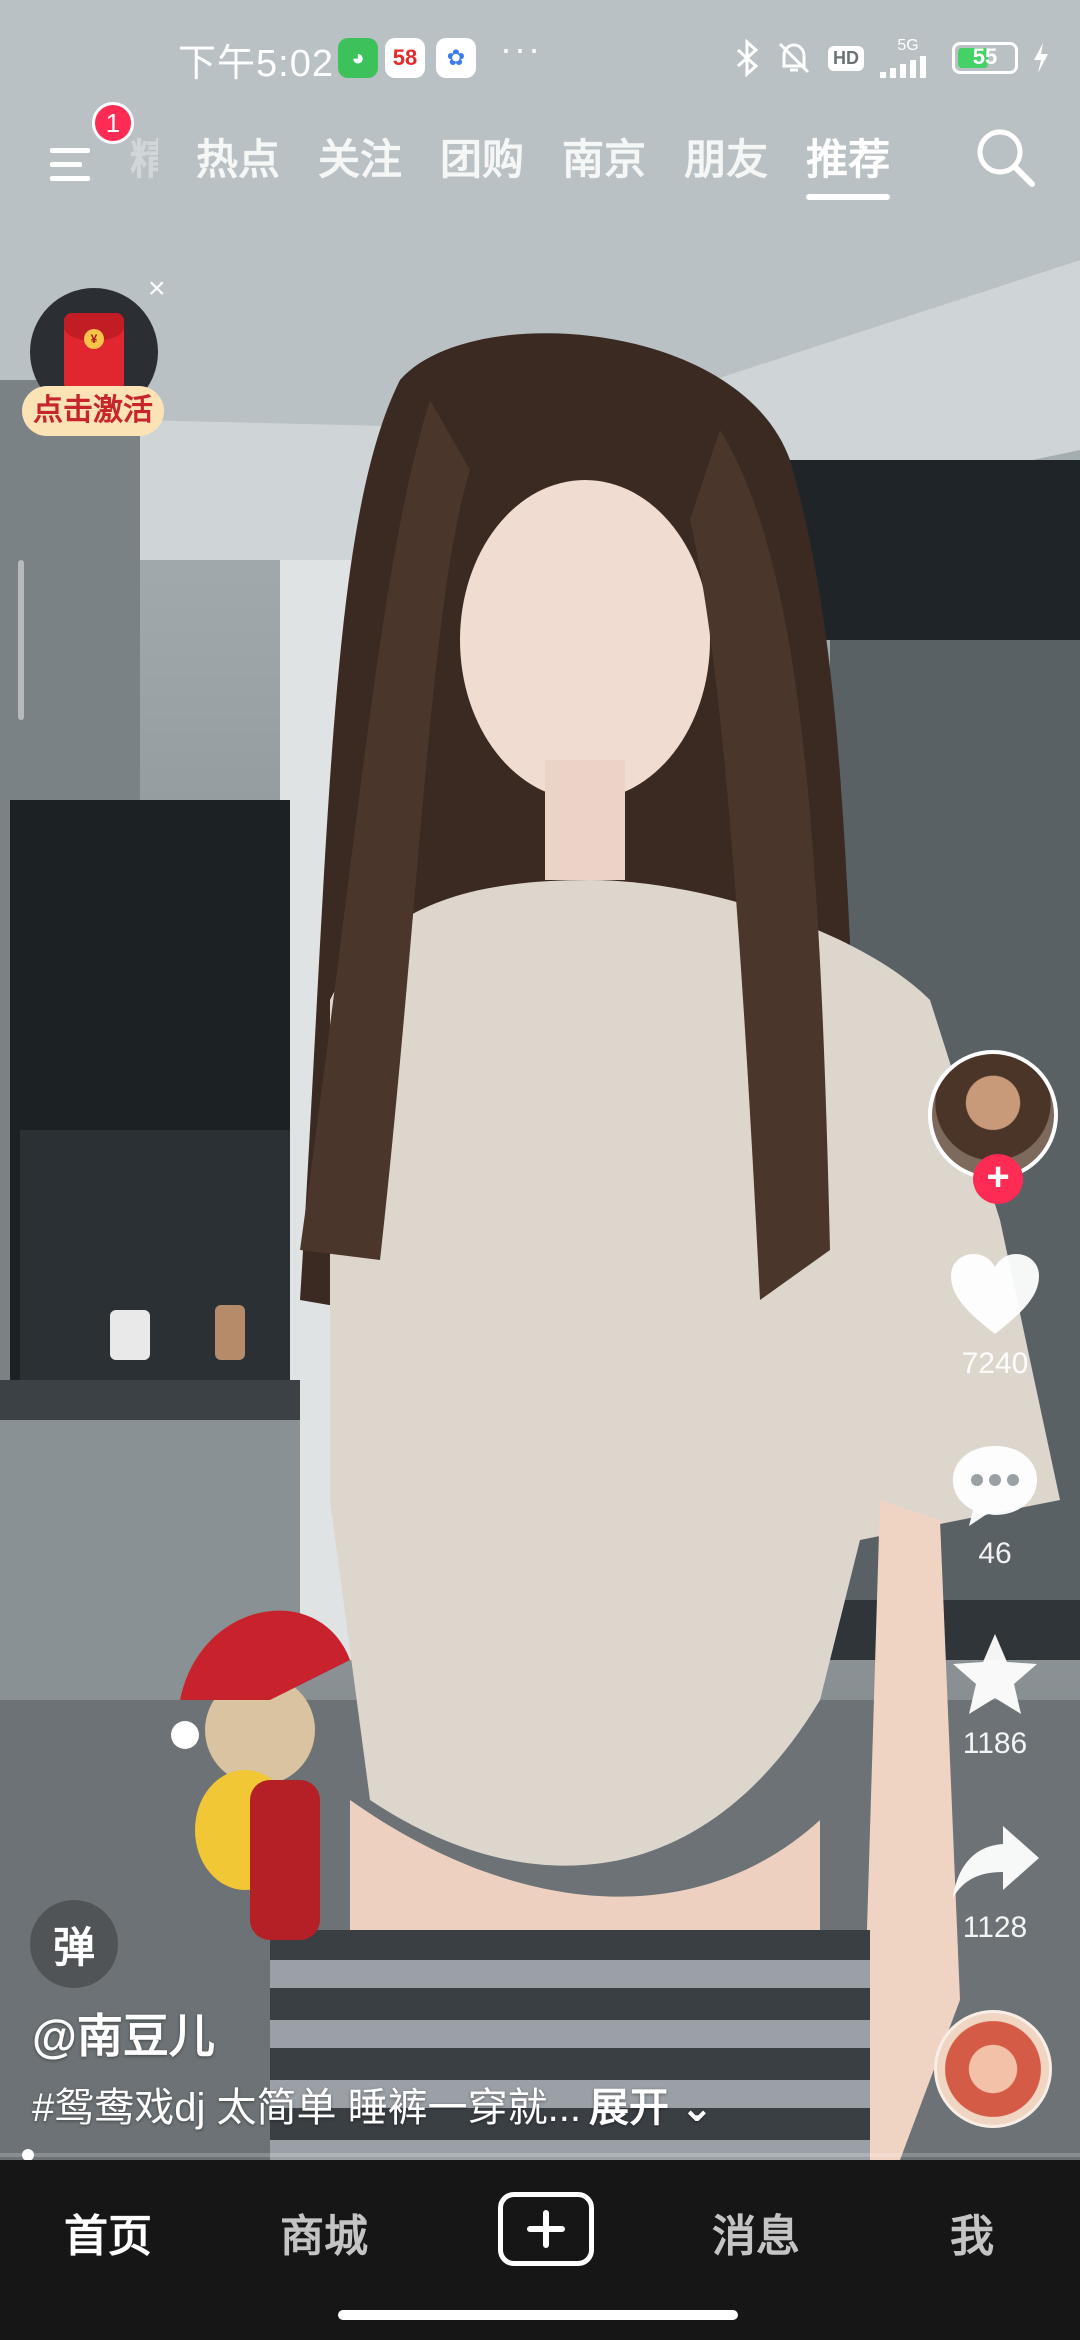 This screenshot has width=1080, height=2340. Describe the element at coordinates (93, 411) in the screenshot. I see `activate-label: 点击激活` at that location.